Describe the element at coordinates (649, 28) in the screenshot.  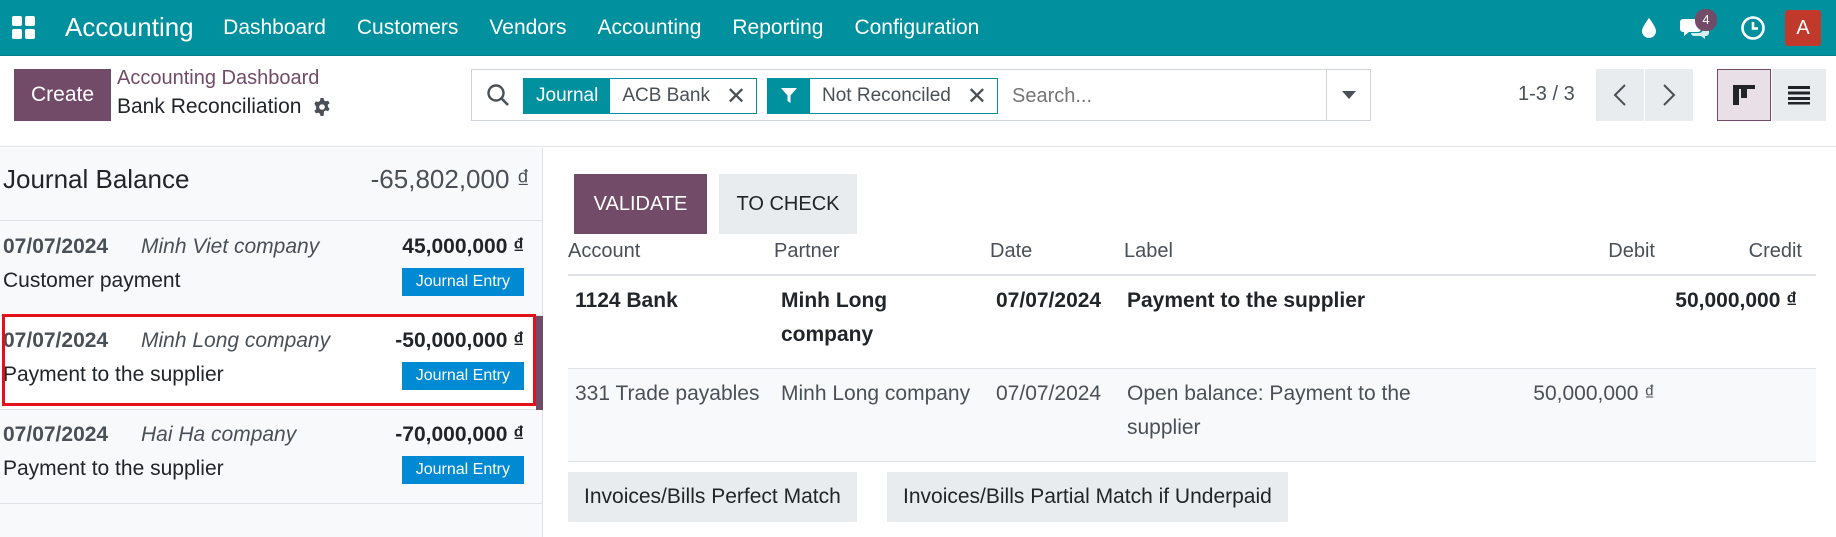
I see `menu-accounting: Accounting` at that location.